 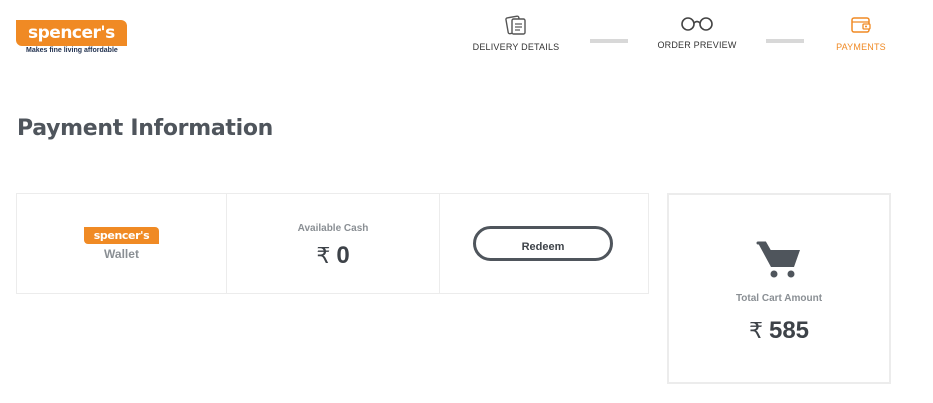 I want to click on wallet-brand-cell: spencer's Wallet, so click(x=122, y=243).